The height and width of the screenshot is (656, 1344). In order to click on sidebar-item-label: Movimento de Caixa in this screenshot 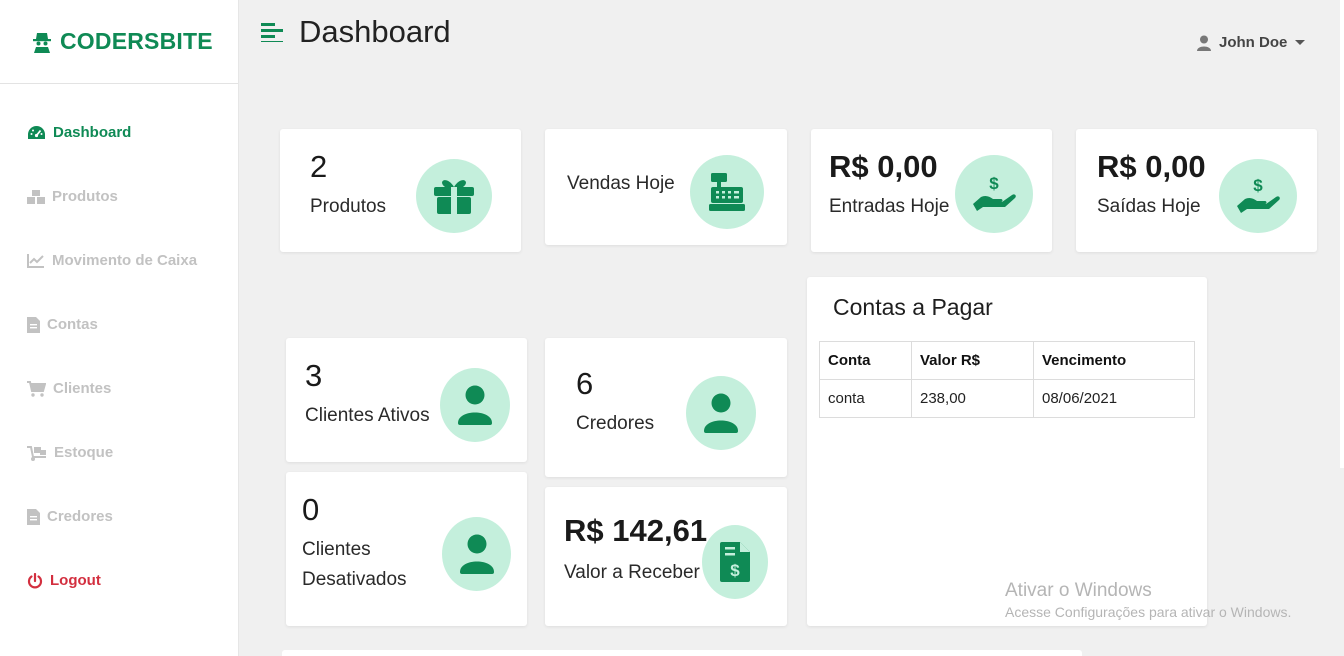, I will do `click(125, 260)`.